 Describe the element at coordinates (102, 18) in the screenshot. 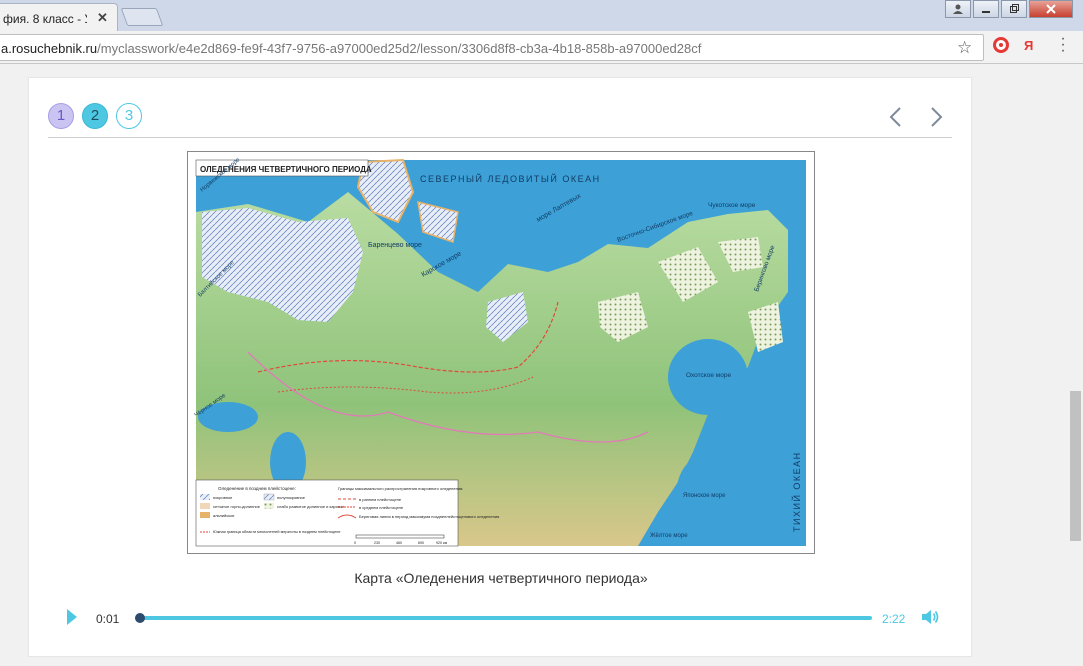

I see `tab-close-icon: ✕` at that location.